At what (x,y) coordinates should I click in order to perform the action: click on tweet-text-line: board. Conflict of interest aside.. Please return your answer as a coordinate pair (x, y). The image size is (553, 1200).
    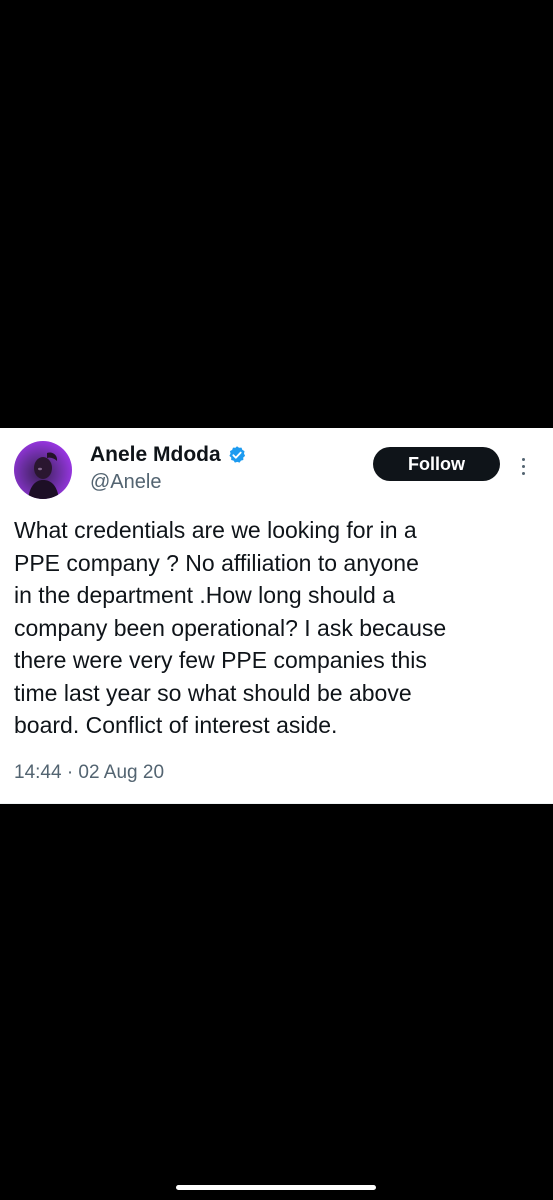
    Looking at the image, I should click on (176, 725).